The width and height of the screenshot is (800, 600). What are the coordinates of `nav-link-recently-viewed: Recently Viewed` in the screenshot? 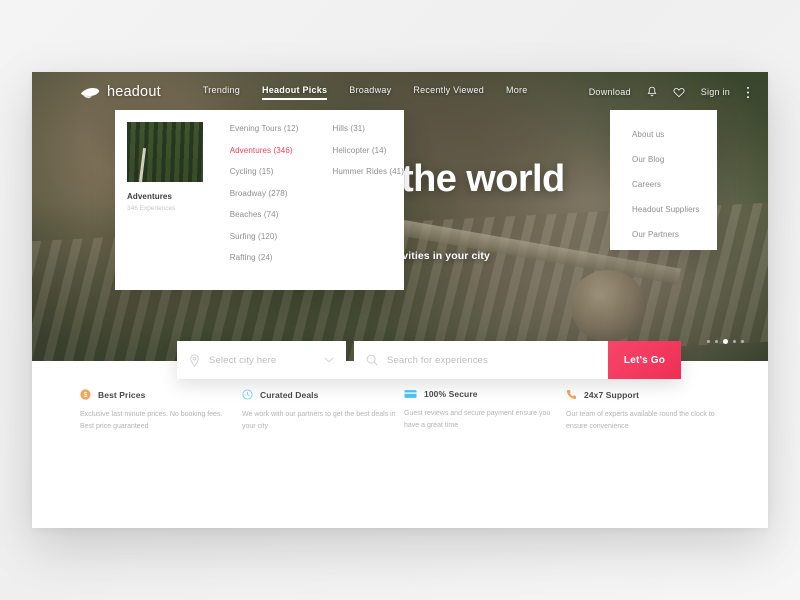 It's located at (448, 92).